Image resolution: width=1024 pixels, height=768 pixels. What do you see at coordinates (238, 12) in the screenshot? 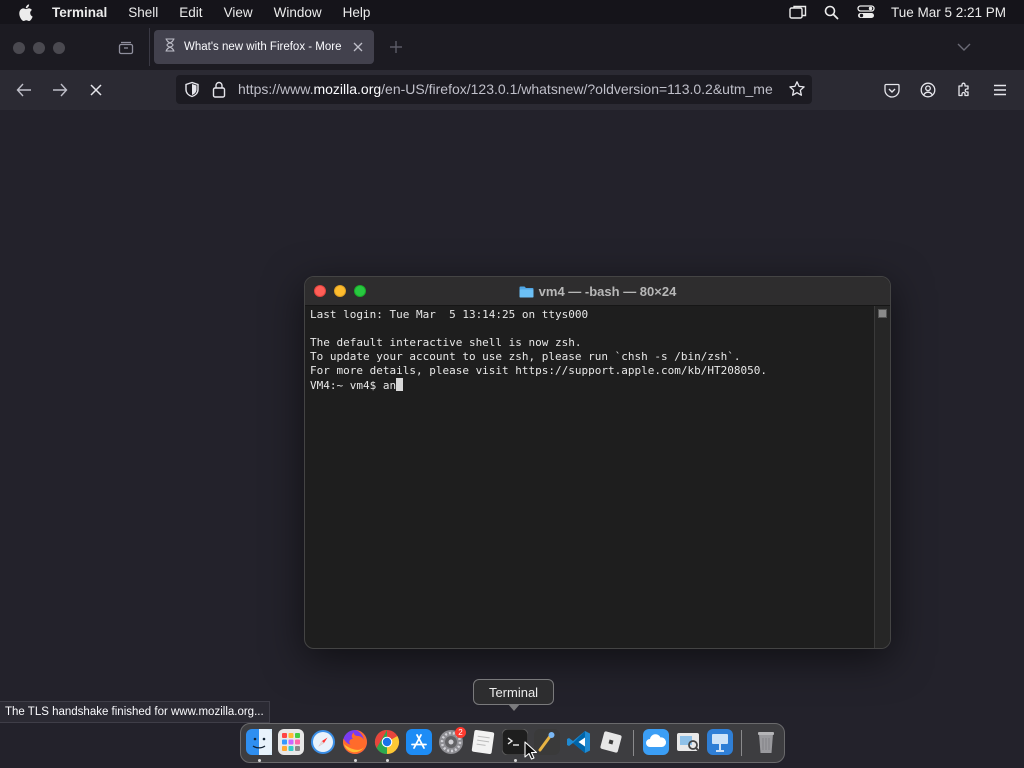
I see `menu-view: View` at bounding box center [238, 12].